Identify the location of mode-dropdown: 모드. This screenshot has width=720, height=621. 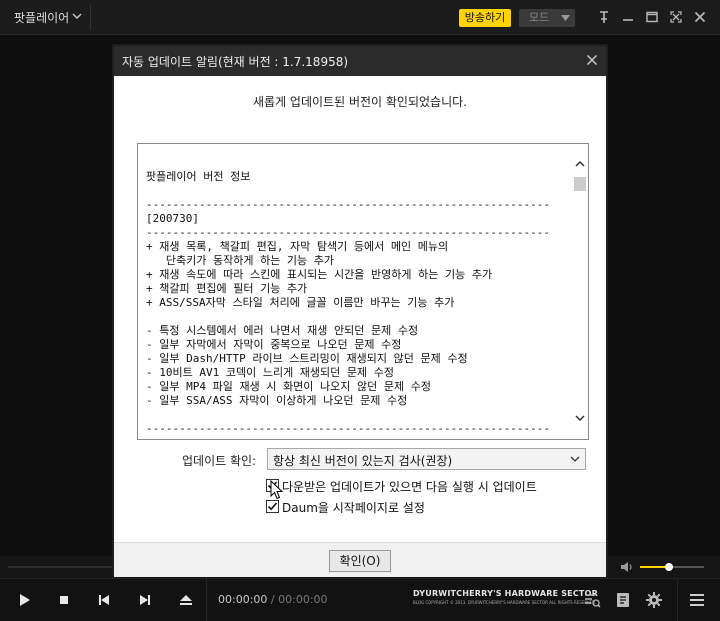
(547, 18).